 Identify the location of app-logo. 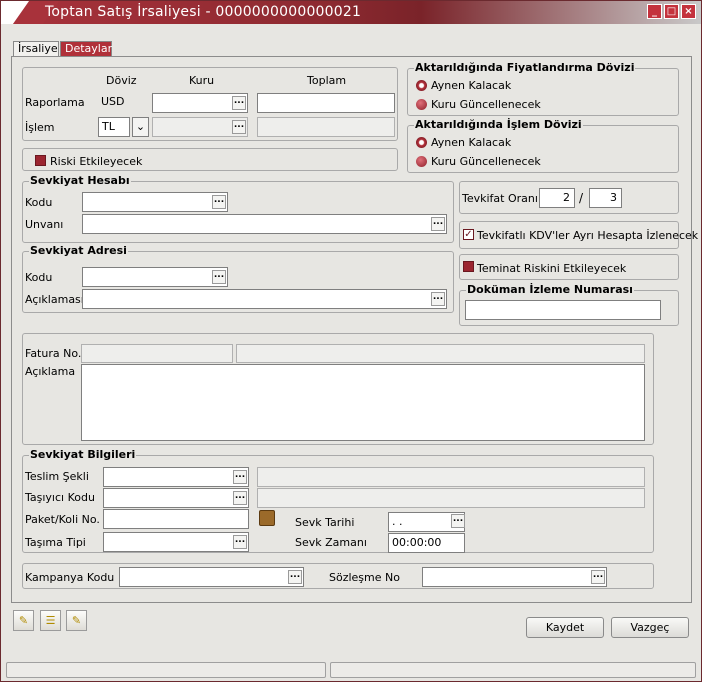
(20, 12).